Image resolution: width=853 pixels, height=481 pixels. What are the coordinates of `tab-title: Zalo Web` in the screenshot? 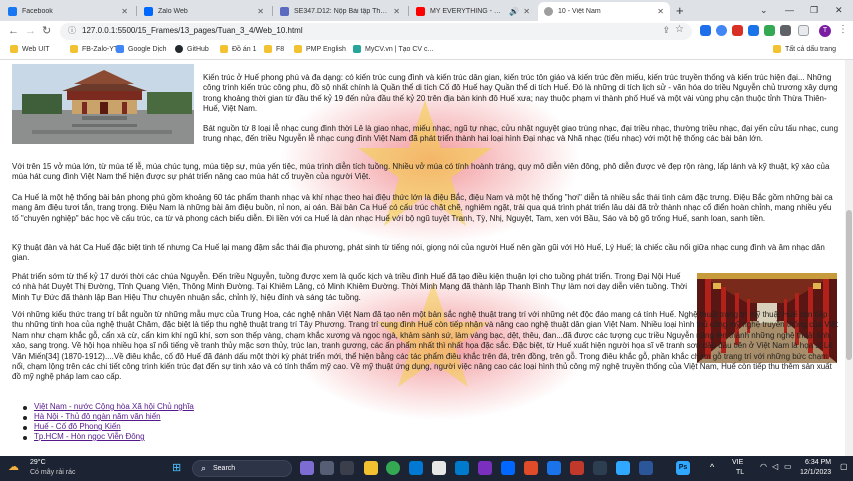 It's located at (173, 11).